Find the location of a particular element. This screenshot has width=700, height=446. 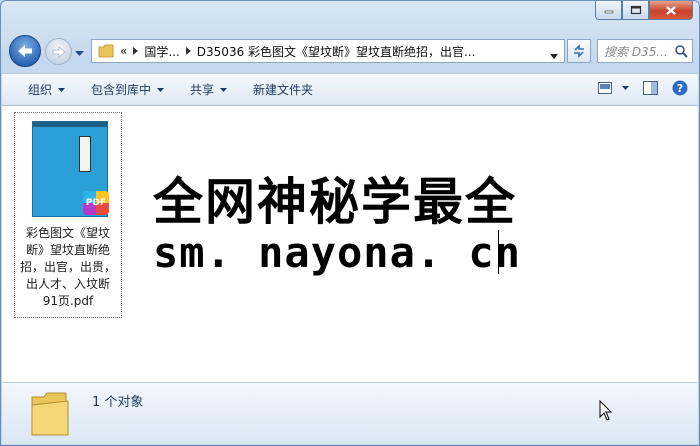

arrow-left-icon is located at coordinates (25, 51).